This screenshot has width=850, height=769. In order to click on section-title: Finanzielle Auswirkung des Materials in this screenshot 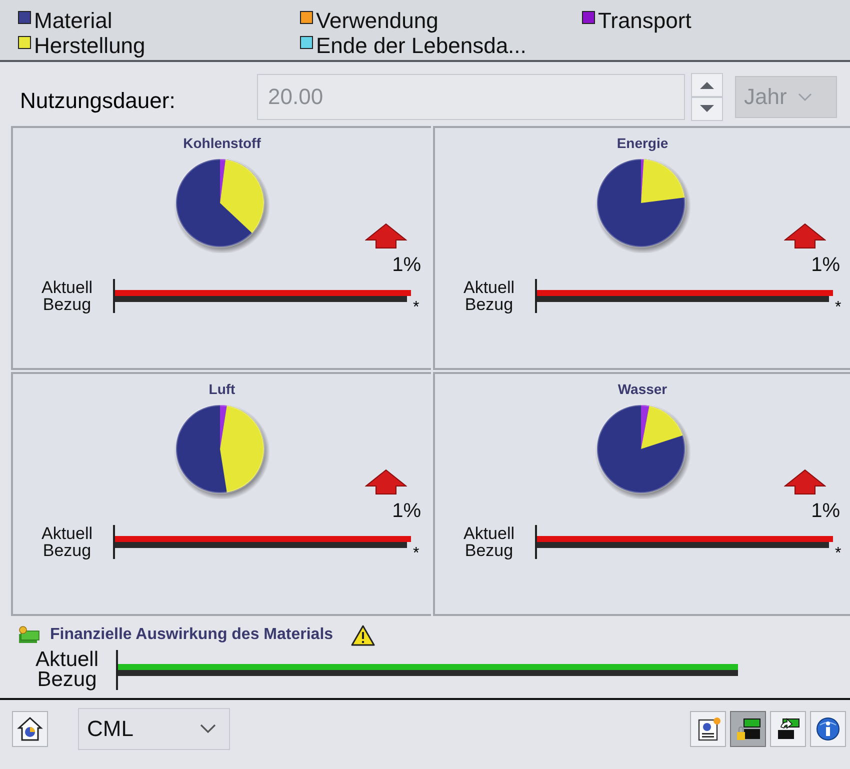, I will do `click(192, 635)`.